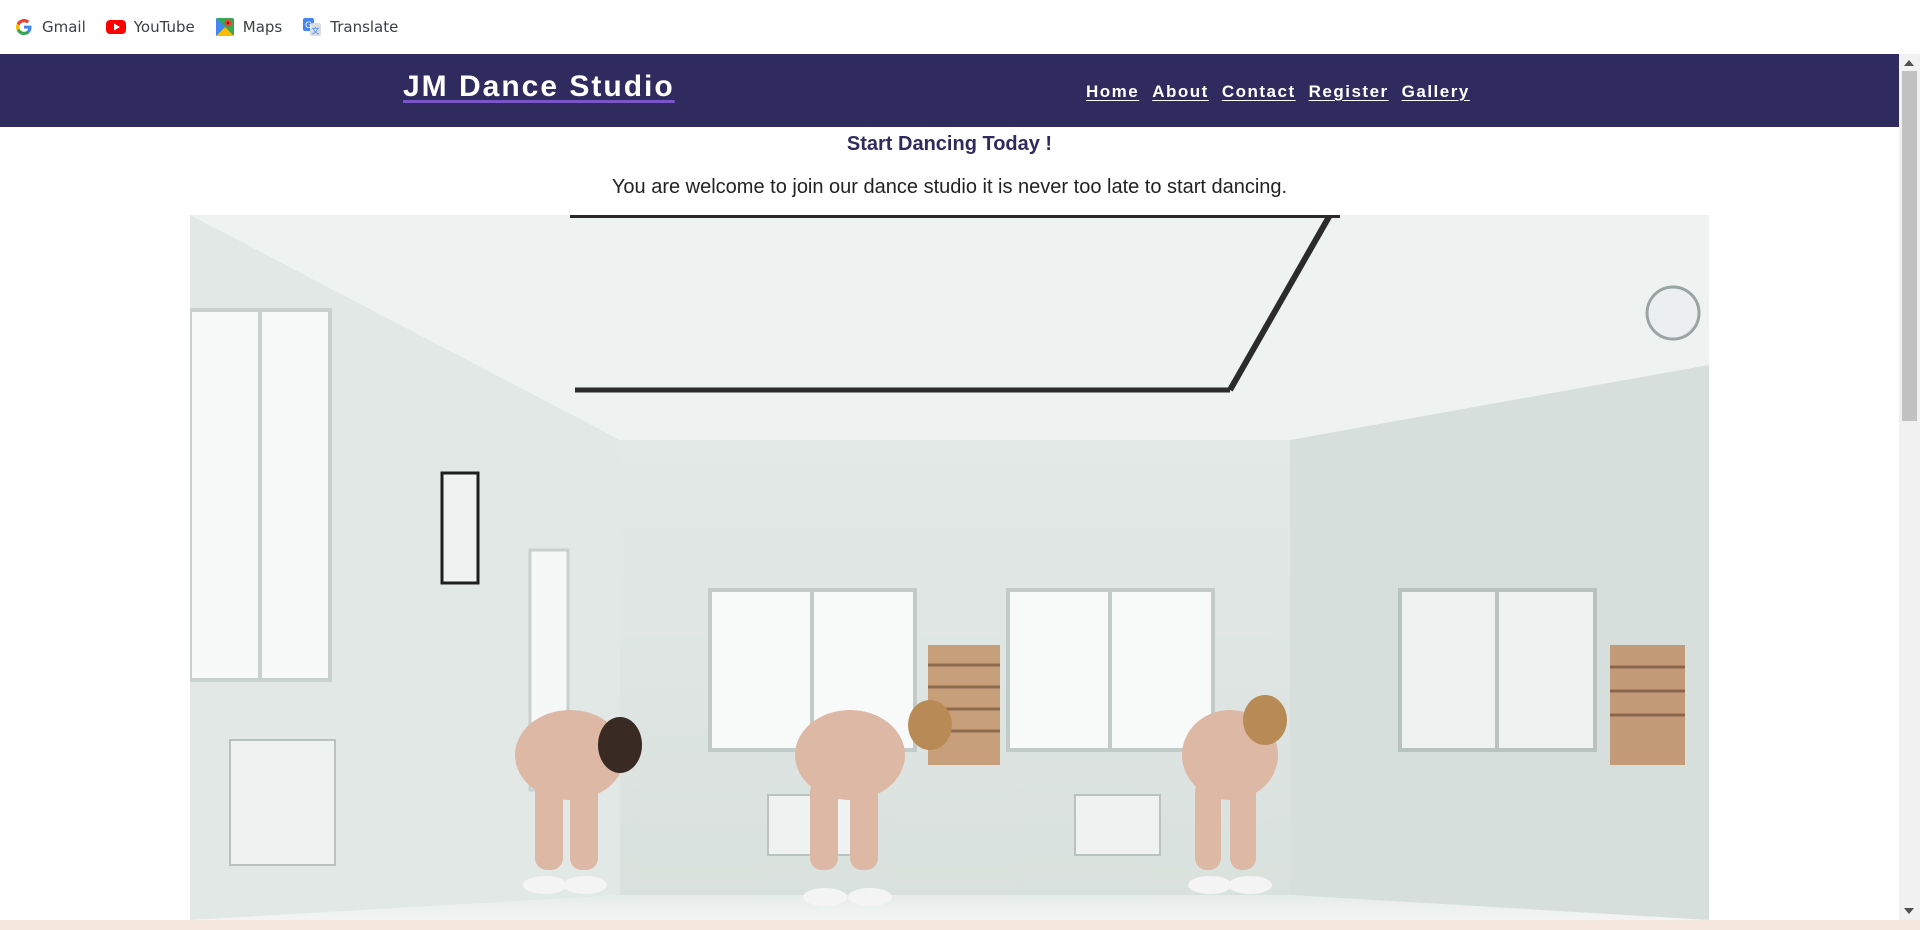 The width and height of the screenshot is (1920, 930). What do you see at coordinates (539, 87) in the screenshot?
I see `site-brand: JM Dance Studio` at bounding box center [539, 87].